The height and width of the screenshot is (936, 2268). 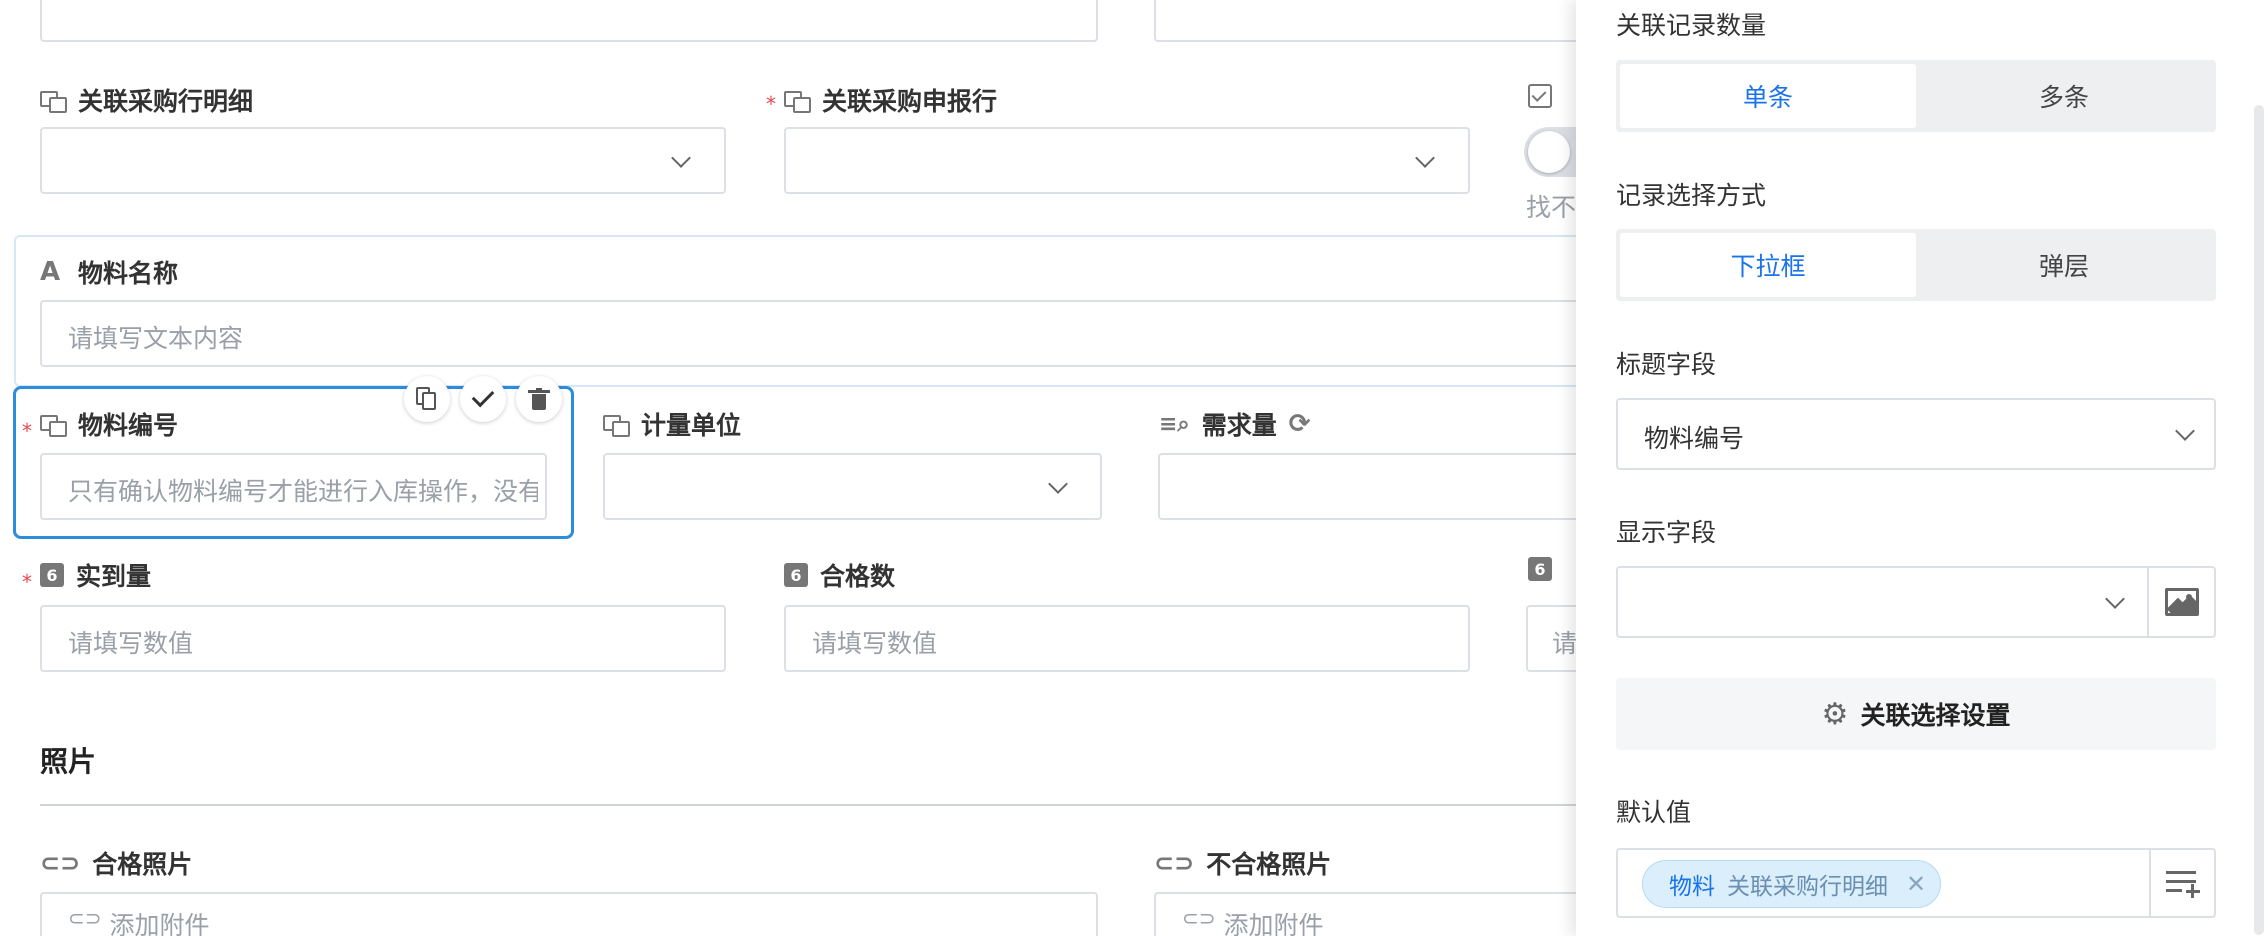 I want to click on display-field-image-button, so click(x=2181, y=602).